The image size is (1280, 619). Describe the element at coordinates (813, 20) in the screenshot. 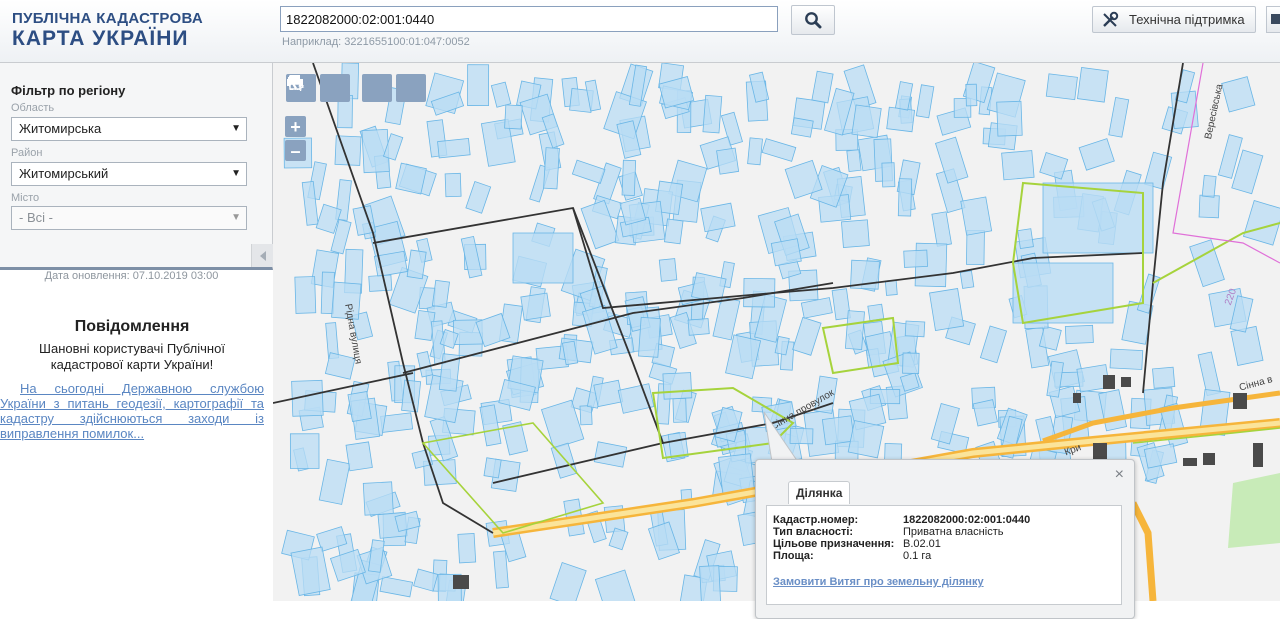

I see `search-button` at that location.